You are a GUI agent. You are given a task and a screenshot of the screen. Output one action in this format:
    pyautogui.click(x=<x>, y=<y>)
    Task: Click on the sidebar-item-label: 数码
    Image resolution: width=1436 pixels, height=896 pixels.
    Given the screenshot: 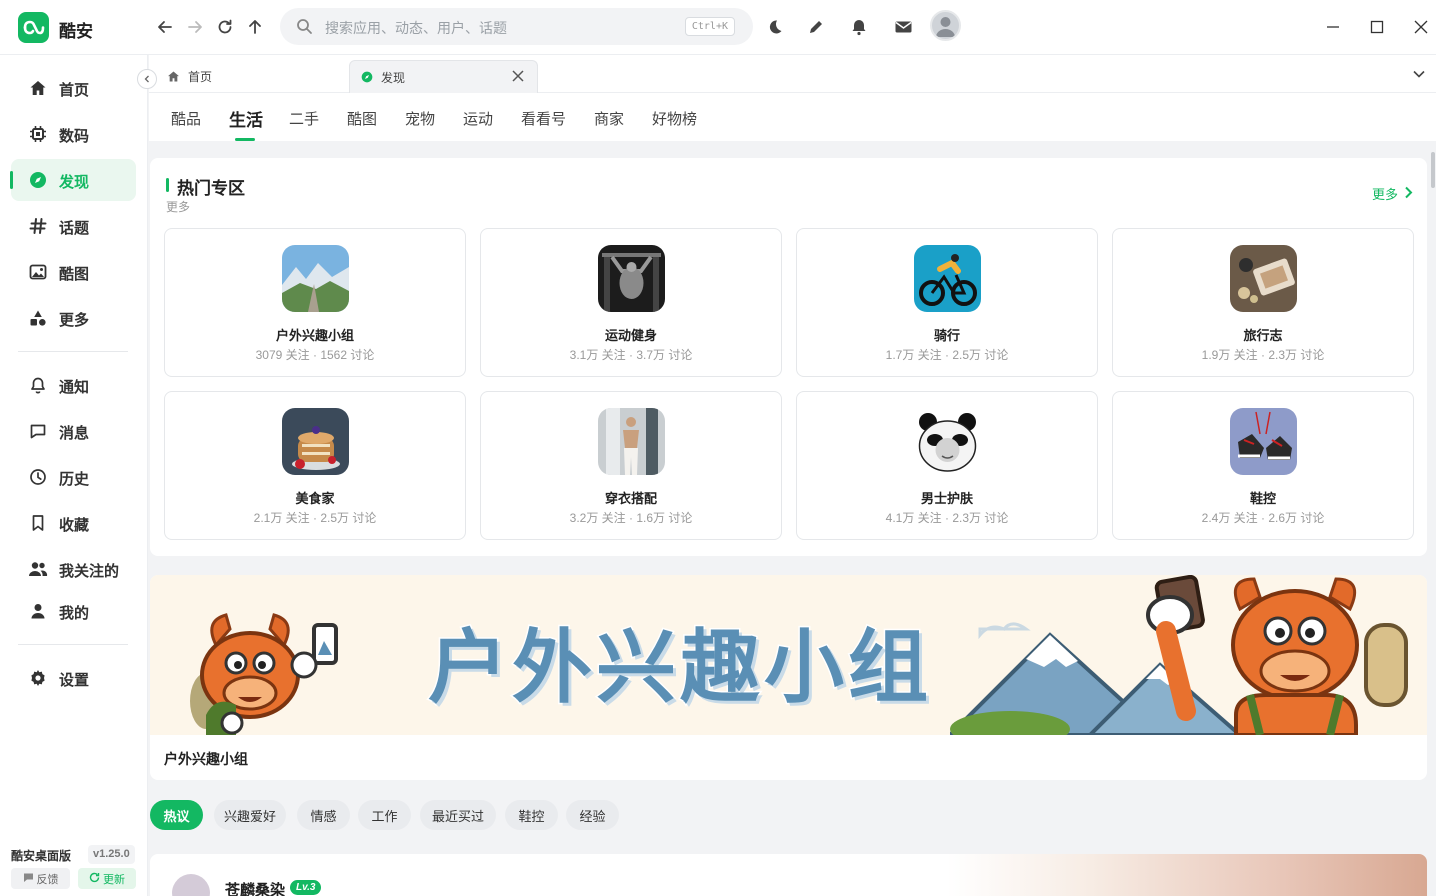 What is the action you would take?
    pyautogui.click(x=74, y=136)
    